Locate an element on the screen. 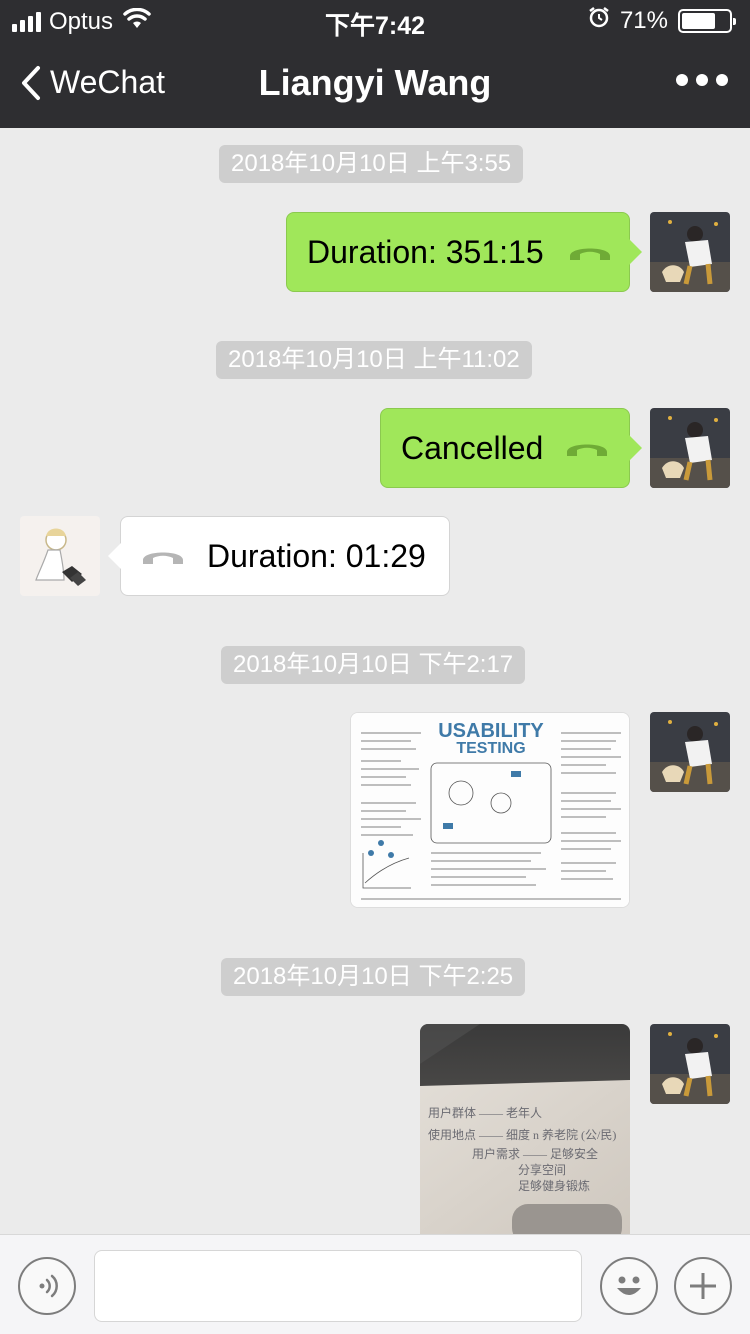  outgoing-call-bubble: Duration: 351:15 is located at coordinates (464, 252).